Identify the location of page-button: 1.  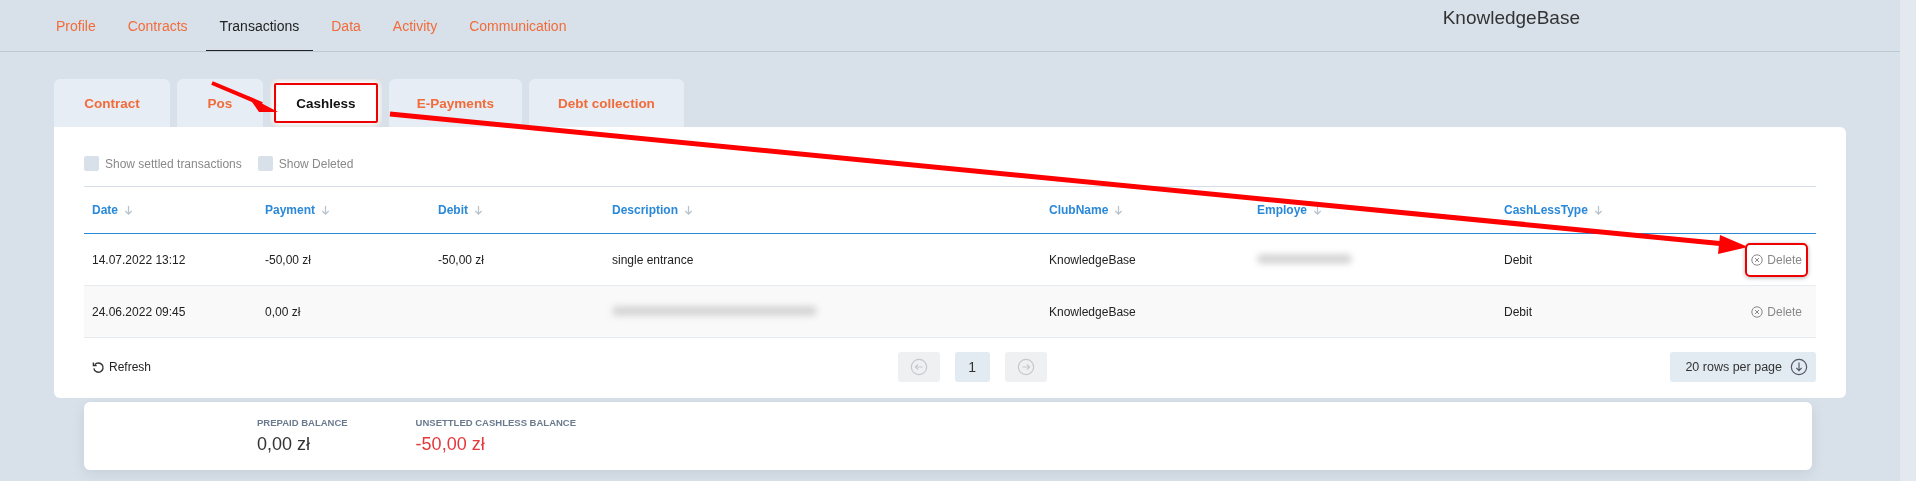
(972, 367).